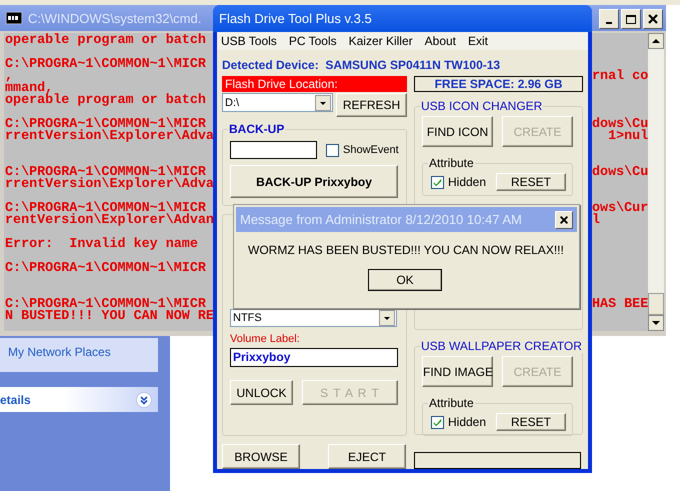  I want to click on console-text: rentVersion\Explorer\Advan, so click(109, 220).